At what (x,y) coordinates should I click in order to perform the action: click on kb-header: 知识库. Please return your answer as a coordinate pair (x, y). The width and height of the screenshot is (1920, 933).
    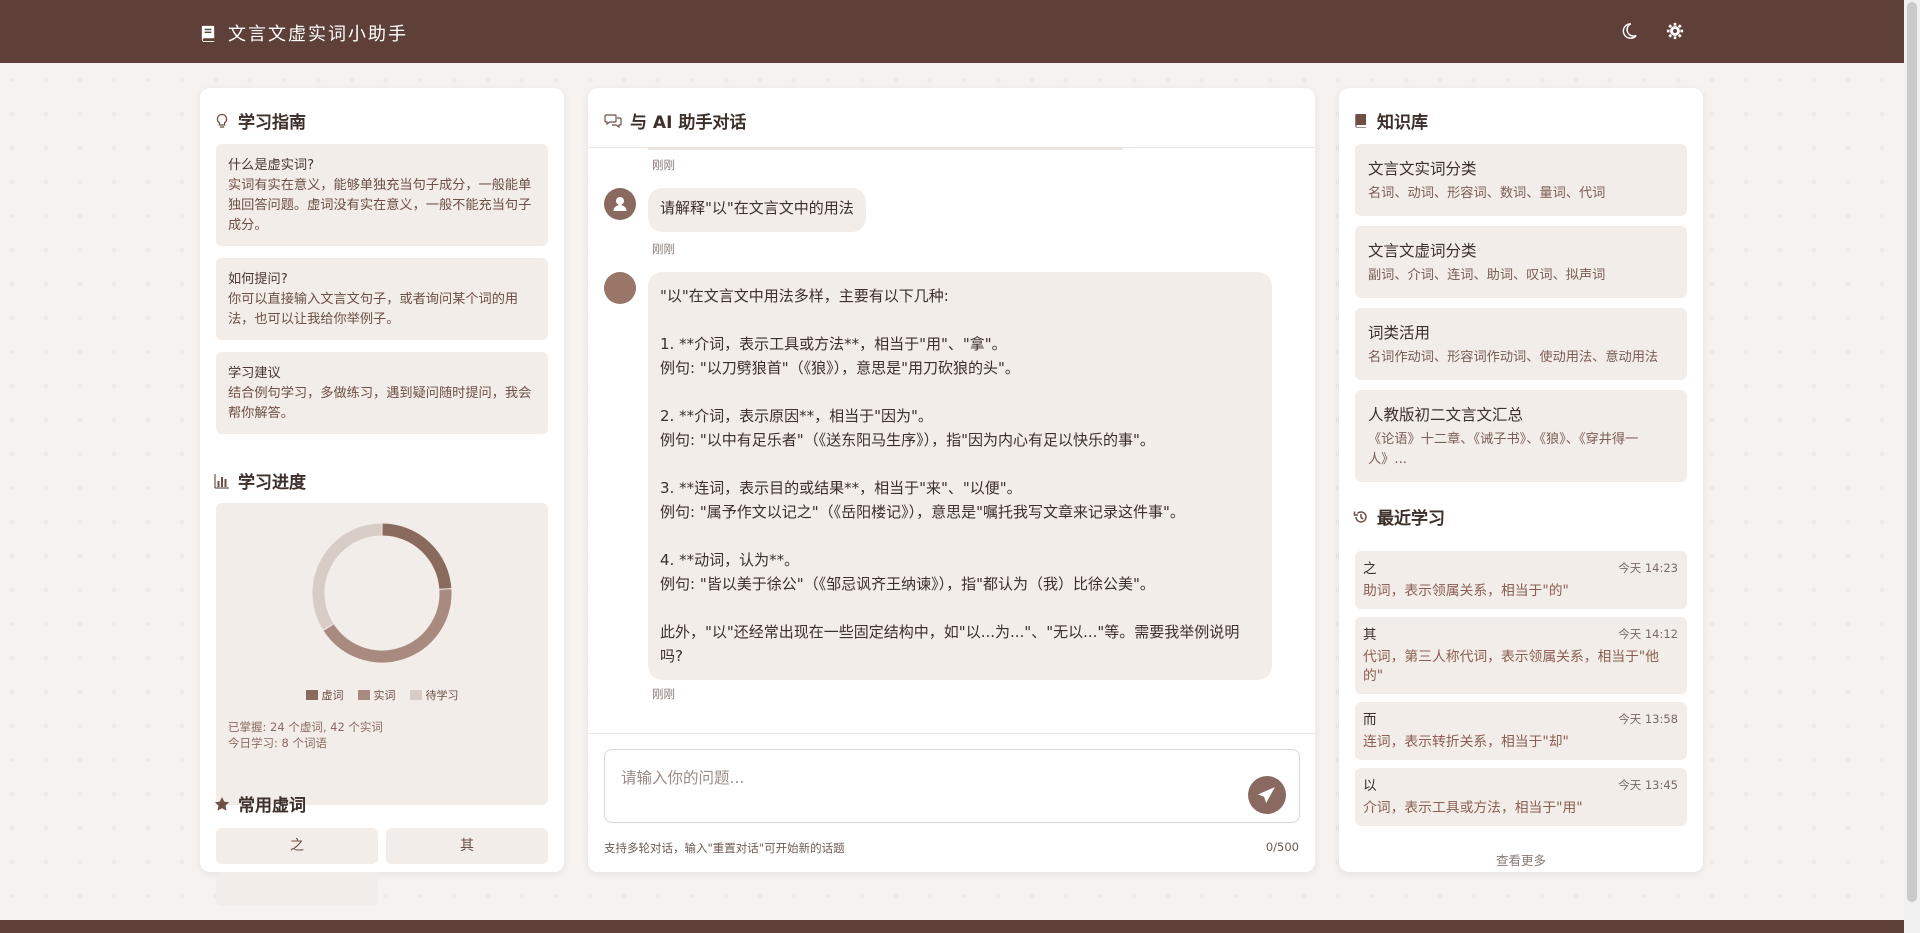
    Looking at the image, I should click on (1390, 120).